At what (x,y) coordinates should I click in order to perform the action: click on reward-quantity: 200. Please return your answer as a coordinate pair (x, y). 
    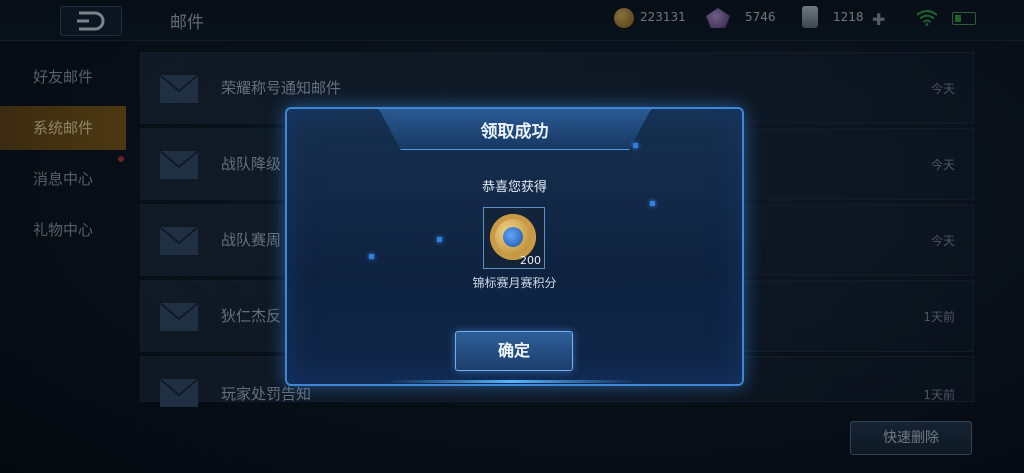
    Looking at the image, I should click on (530, 260).